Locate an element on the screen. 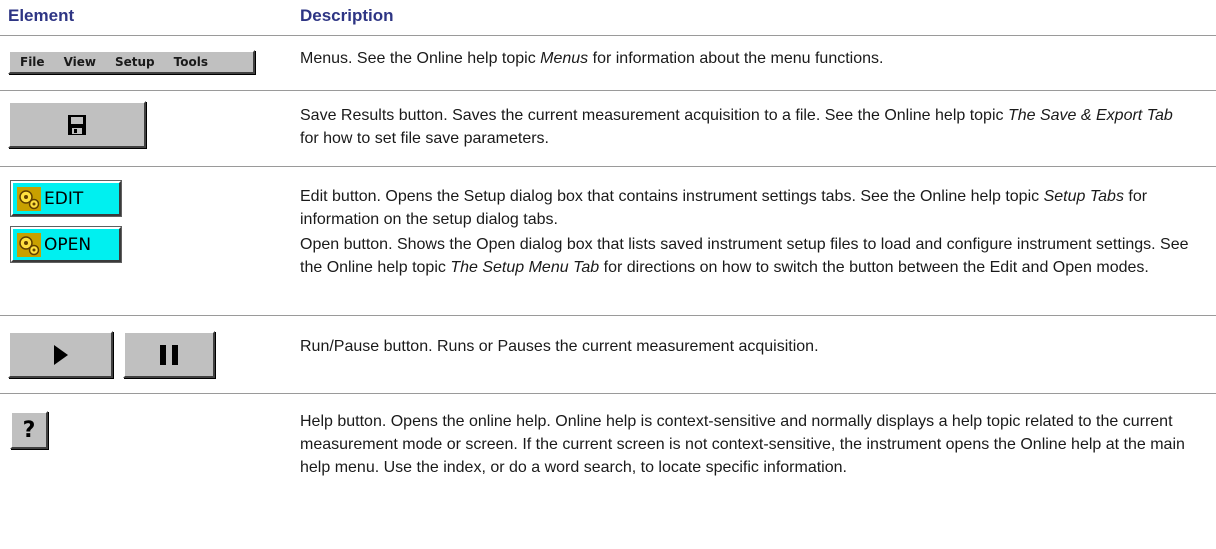 This screenshot has height=549, width=1216. element-column-header: Element is located at coordinates (41, 15).